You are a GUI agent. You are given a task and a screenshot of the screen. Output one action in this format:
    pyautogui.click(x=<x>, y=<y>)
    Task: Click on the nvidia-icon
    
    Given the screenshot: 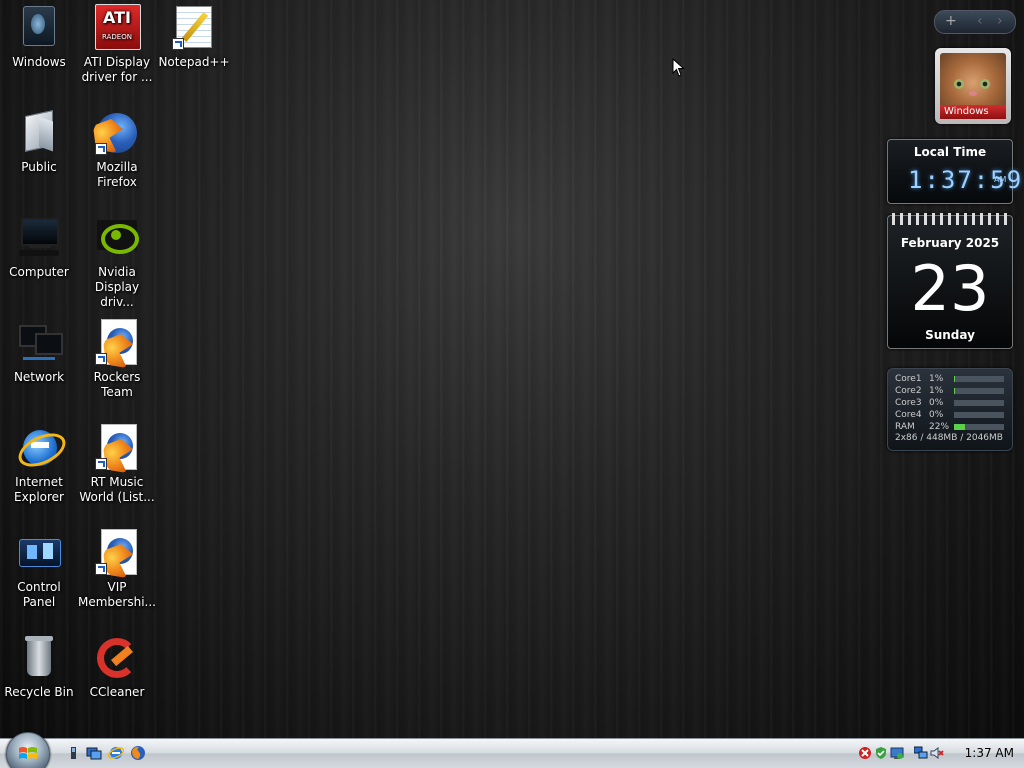 What is the action you would take?
    pyautogui.click(x=117, y=238)
    